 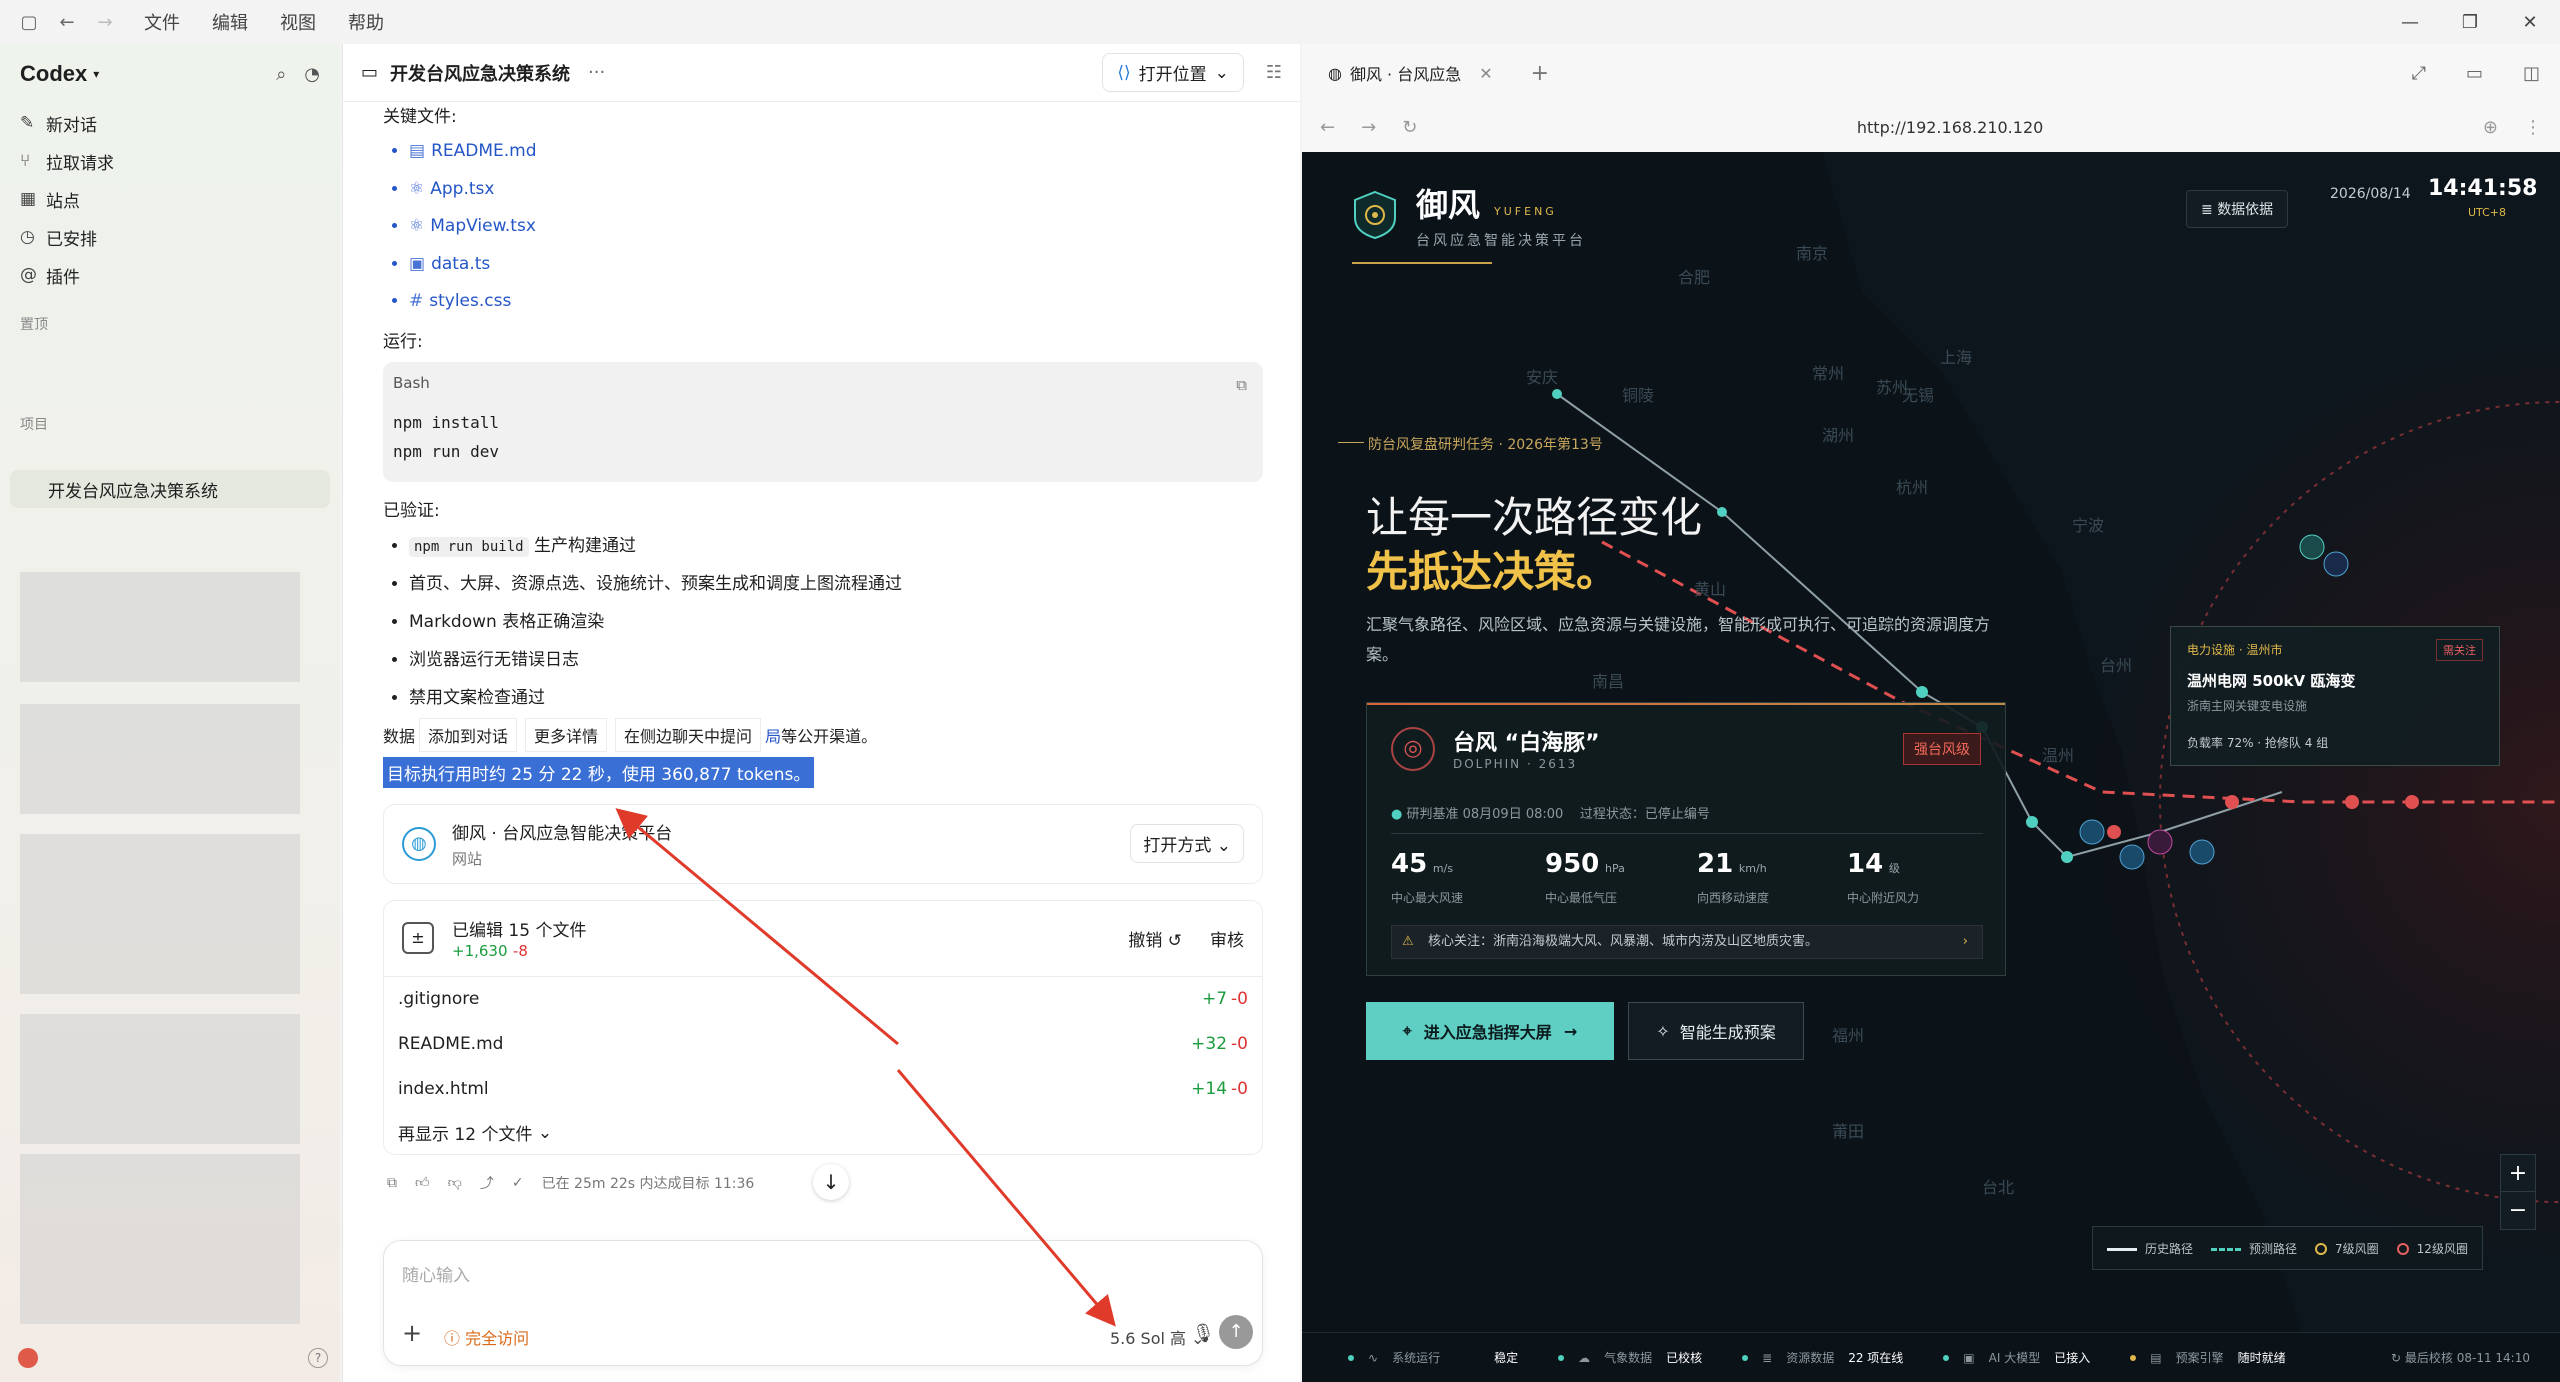 I want to click on ask-in-side-chat-button: 在侧边聊天中提问, so click(x=688, y=734).